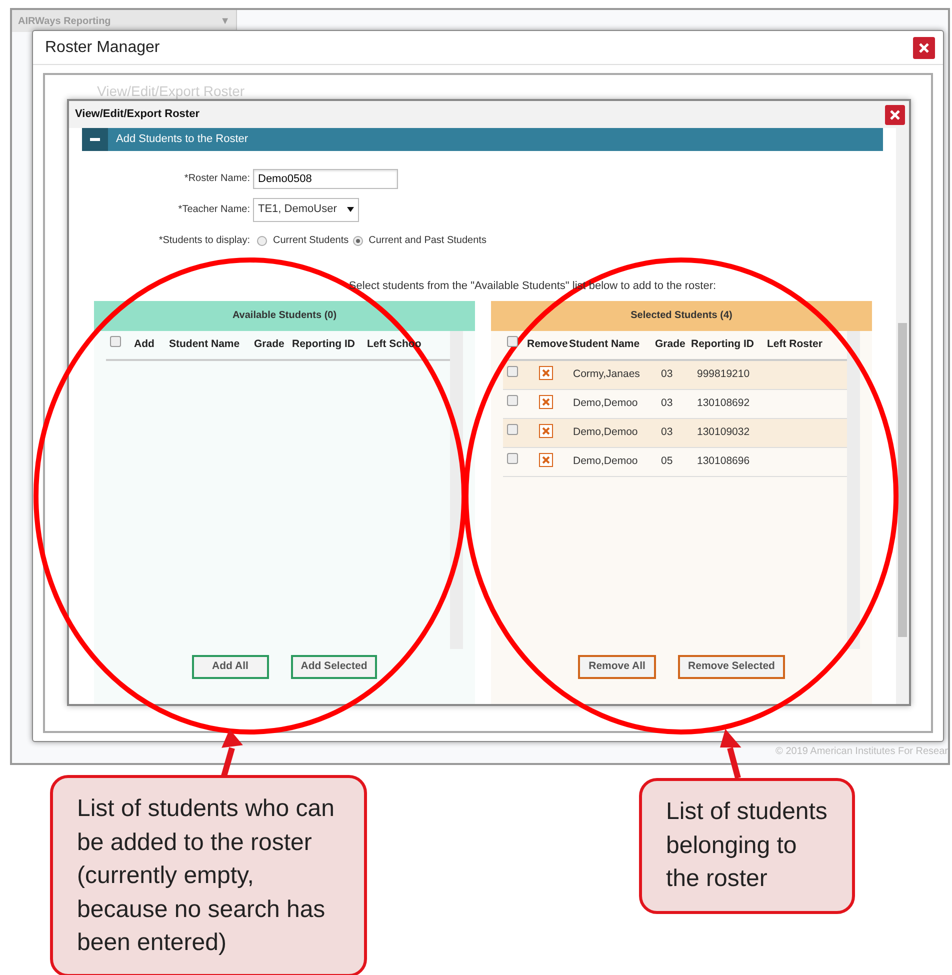 This screenshot has height=975, width=952. What do you see at coordinates (217, 179) in the screenshot?
I see `field-label: *Roster Name:` at bounding box center [217, 179].